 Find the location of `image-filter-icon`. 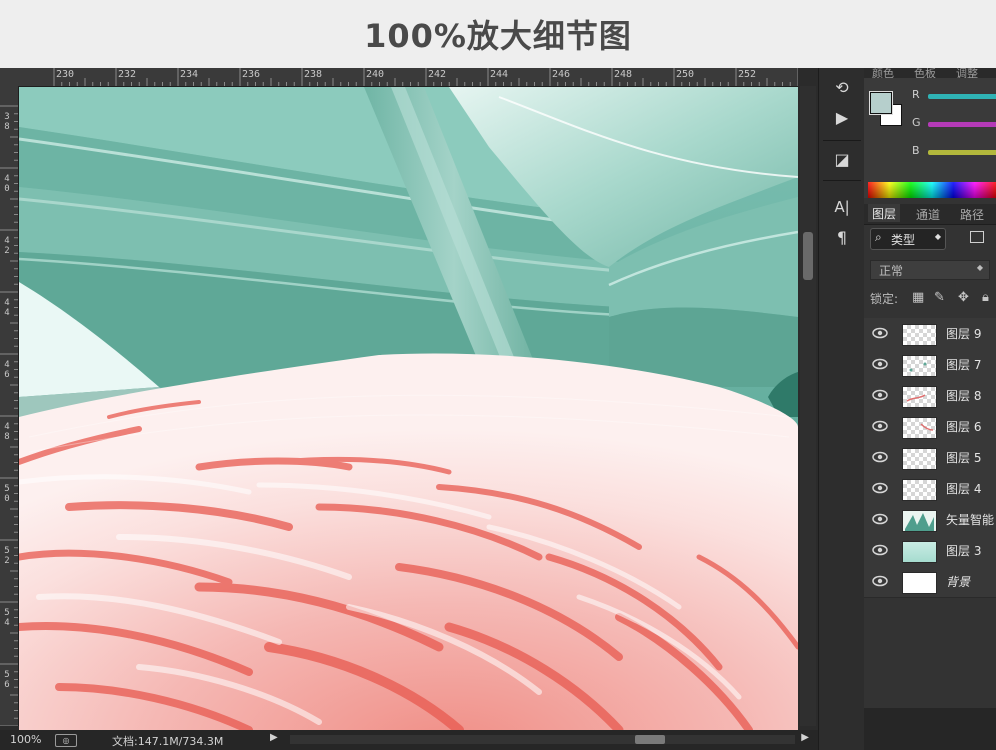

image-filter-icon is located at coordinates (977, 237).